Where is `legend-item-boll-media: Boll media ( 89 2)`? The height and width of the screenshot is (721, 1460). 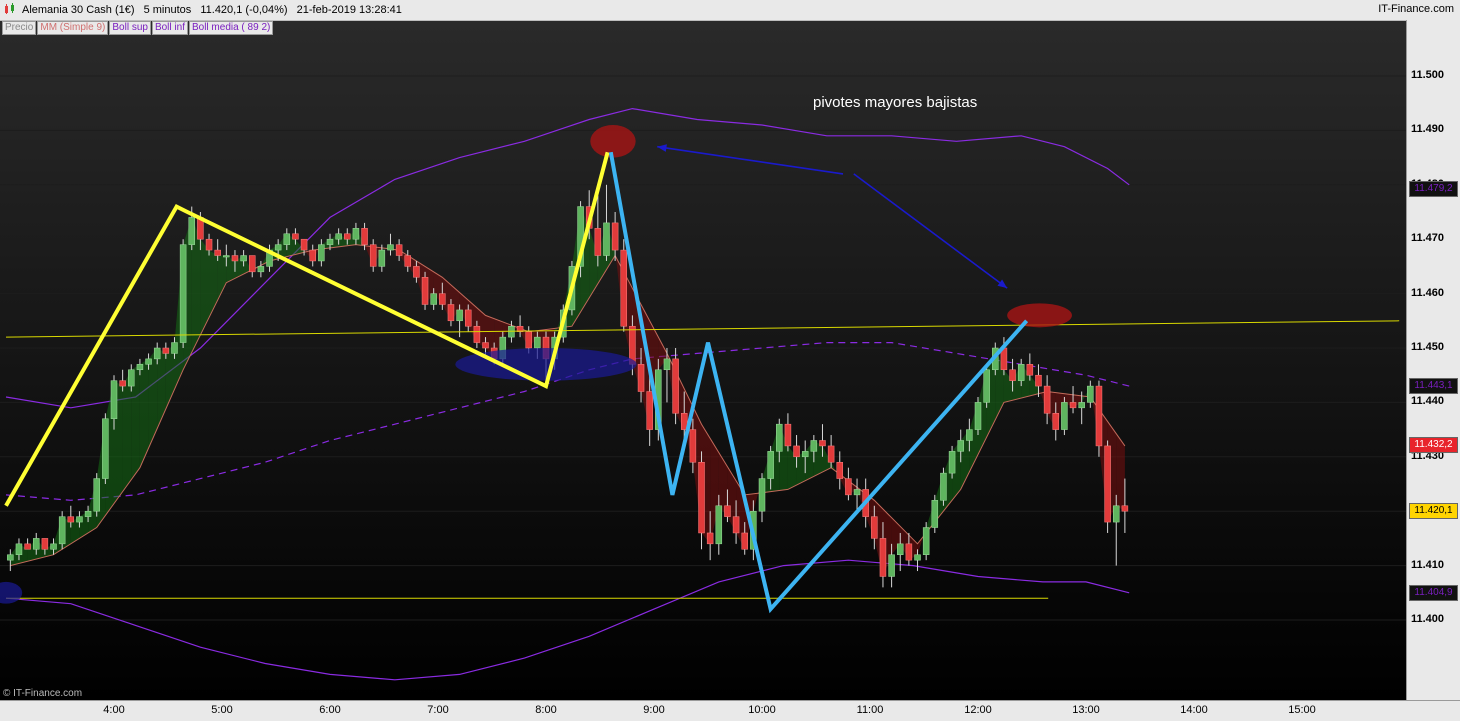 legend-item-boll-media: Boll media ( 89 2) is located at coordinates (231, 28).